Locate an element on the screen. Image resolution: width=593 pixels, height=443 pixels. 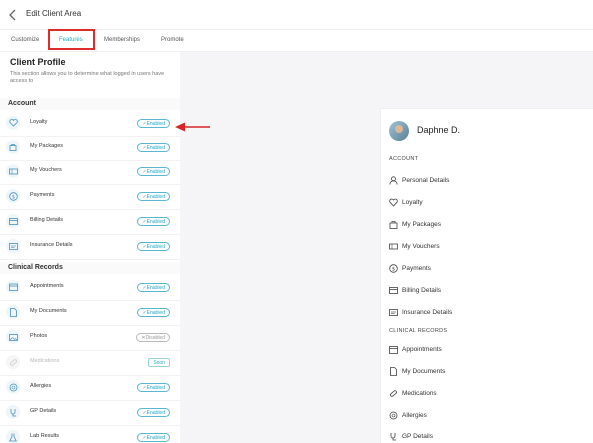
top-bar: Edit Client Area is located at coordinates (296, 15).